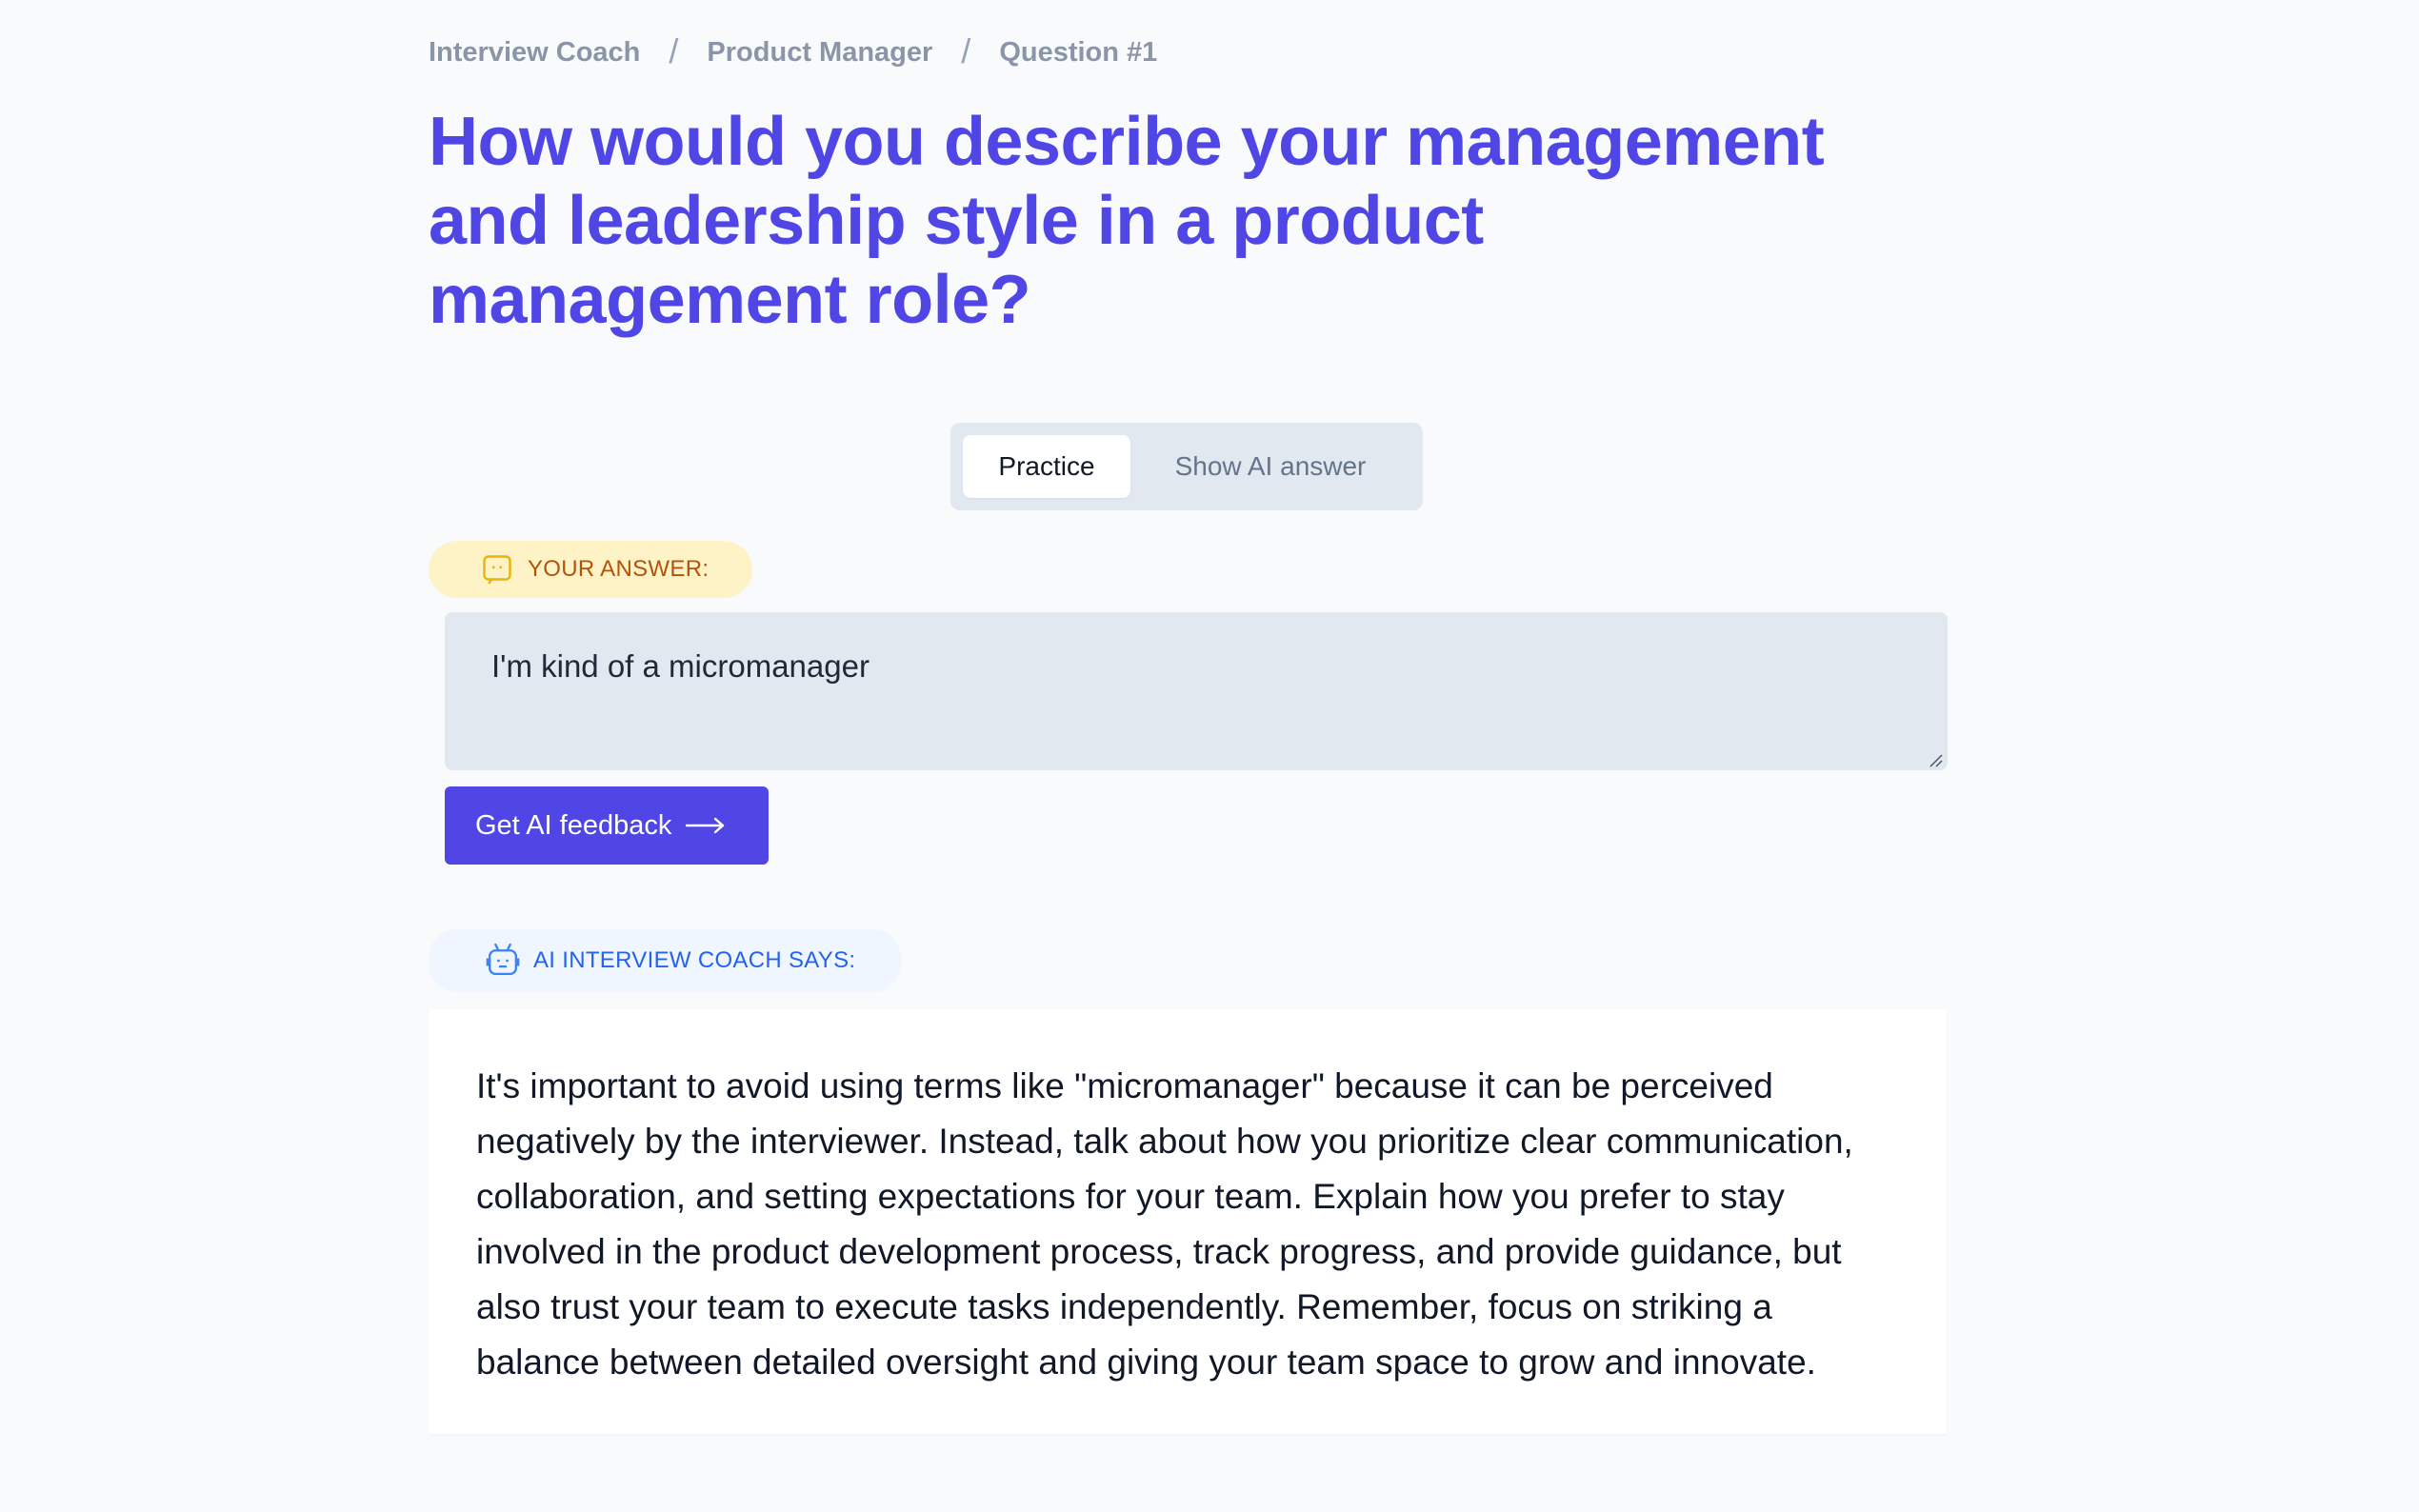 The height and width of the screenshot is (1512, 2419). What do you see at coordinates (497, 569) in the screenshot?
I see `chat-face-icon` at bounding box center [497, 569].